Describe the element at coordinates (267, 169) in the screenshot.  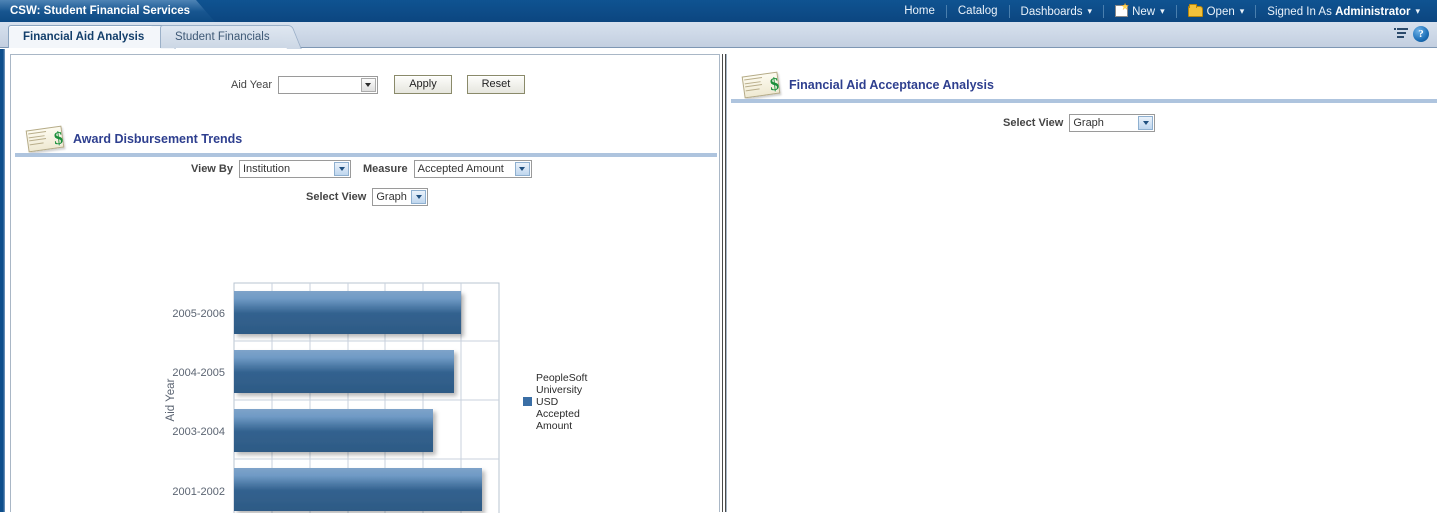
I see `view-by-value: Institution` at that location.